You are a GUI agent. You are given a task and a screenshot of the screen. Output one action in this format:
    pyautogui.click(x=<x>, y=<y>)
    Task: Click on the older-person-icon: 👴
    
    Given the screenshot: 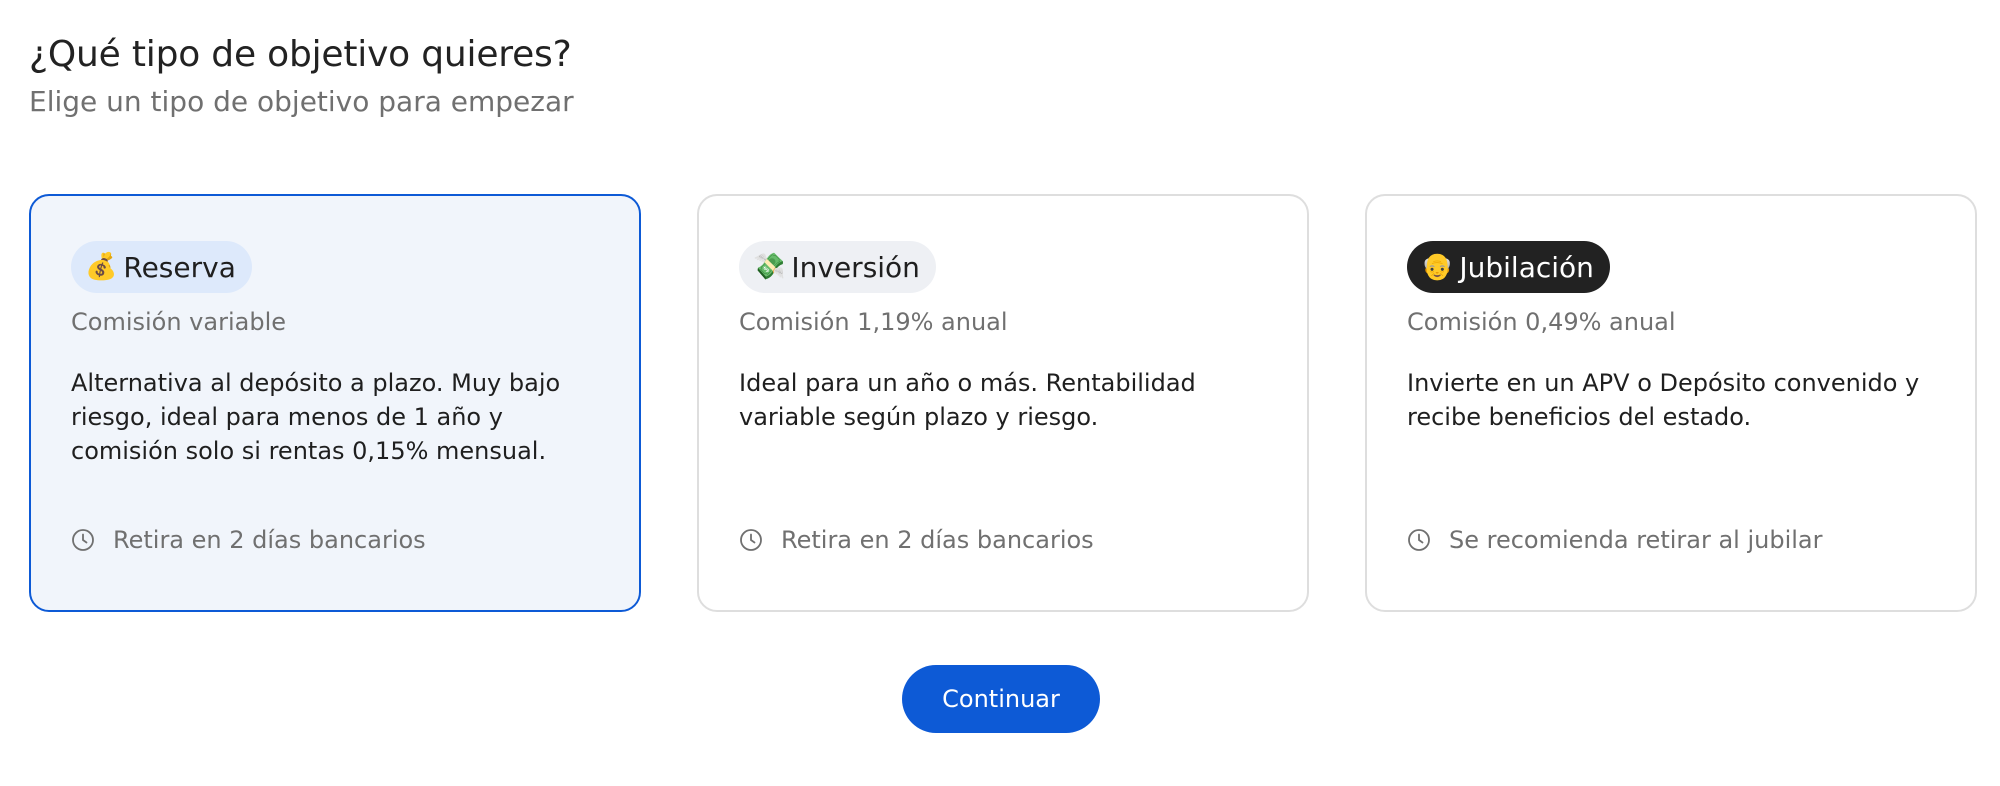 What is the action you would take?
    pyautogui.click(x=1437, y=267)
    